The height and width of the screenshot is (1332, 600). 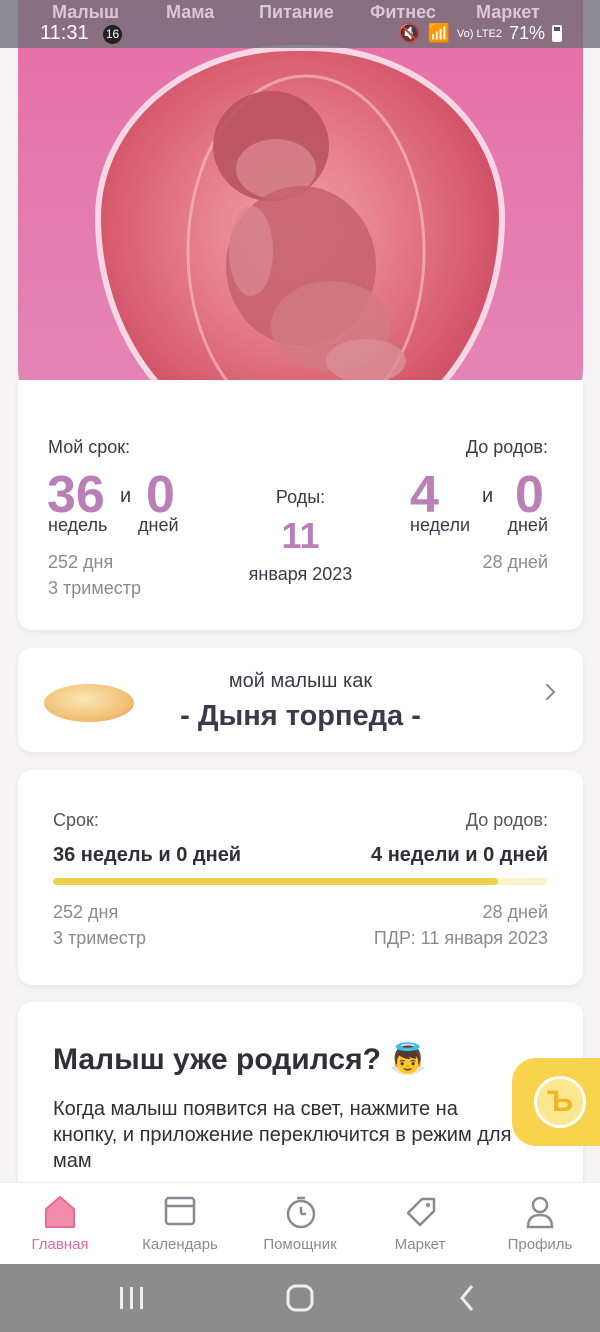 What do you see at coordinates (506, 447) in the screenshot?
I see `until-label: До родов:` at bounding box center [506, 447].